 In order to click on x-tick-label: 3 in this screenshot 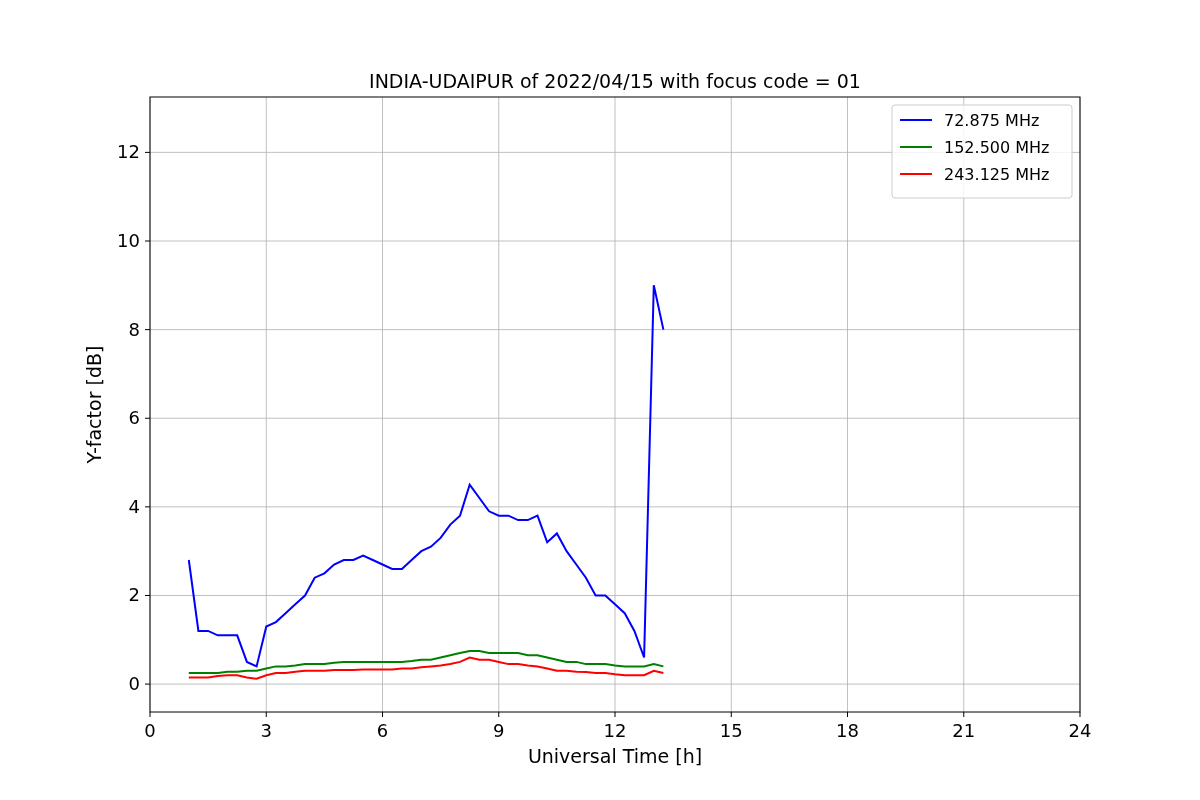, I will do `click(266, 730)`.